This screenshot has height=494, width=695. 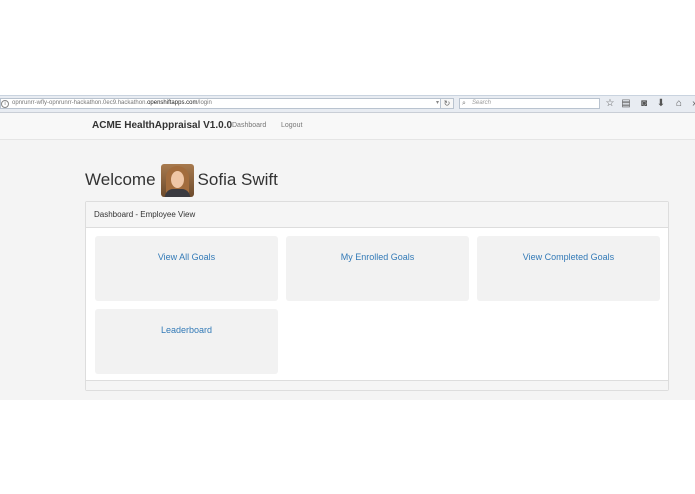 I want to click on brand-title: ACME HealthAppraisal V1.0.0, so click(x=162, y=126).